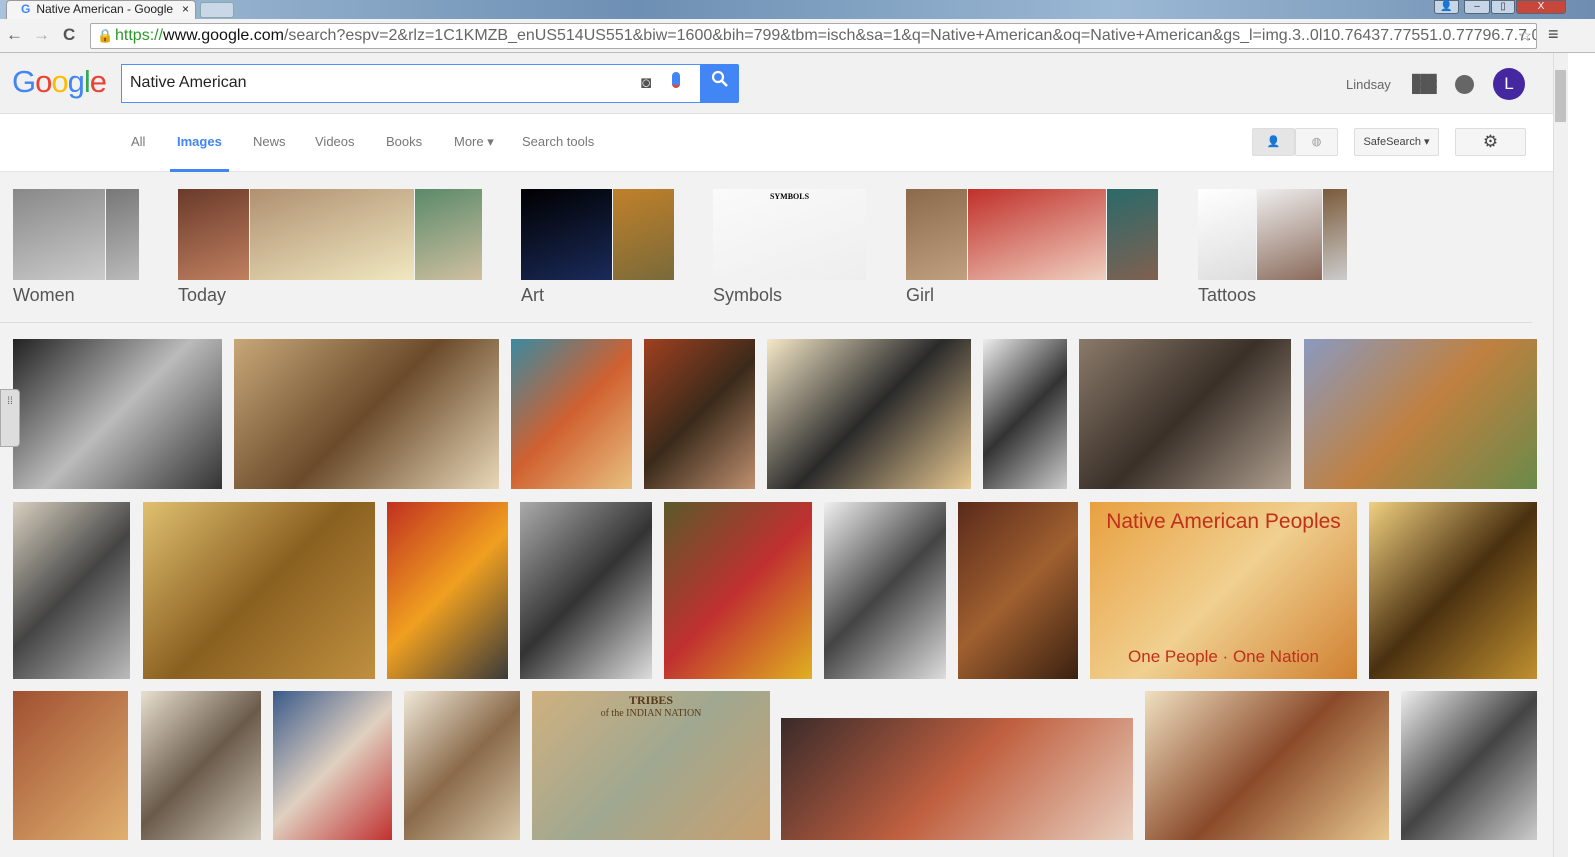  Describe the element at coordinates (1509, 84) in the screenshot. I see `avatar: L` at that location.